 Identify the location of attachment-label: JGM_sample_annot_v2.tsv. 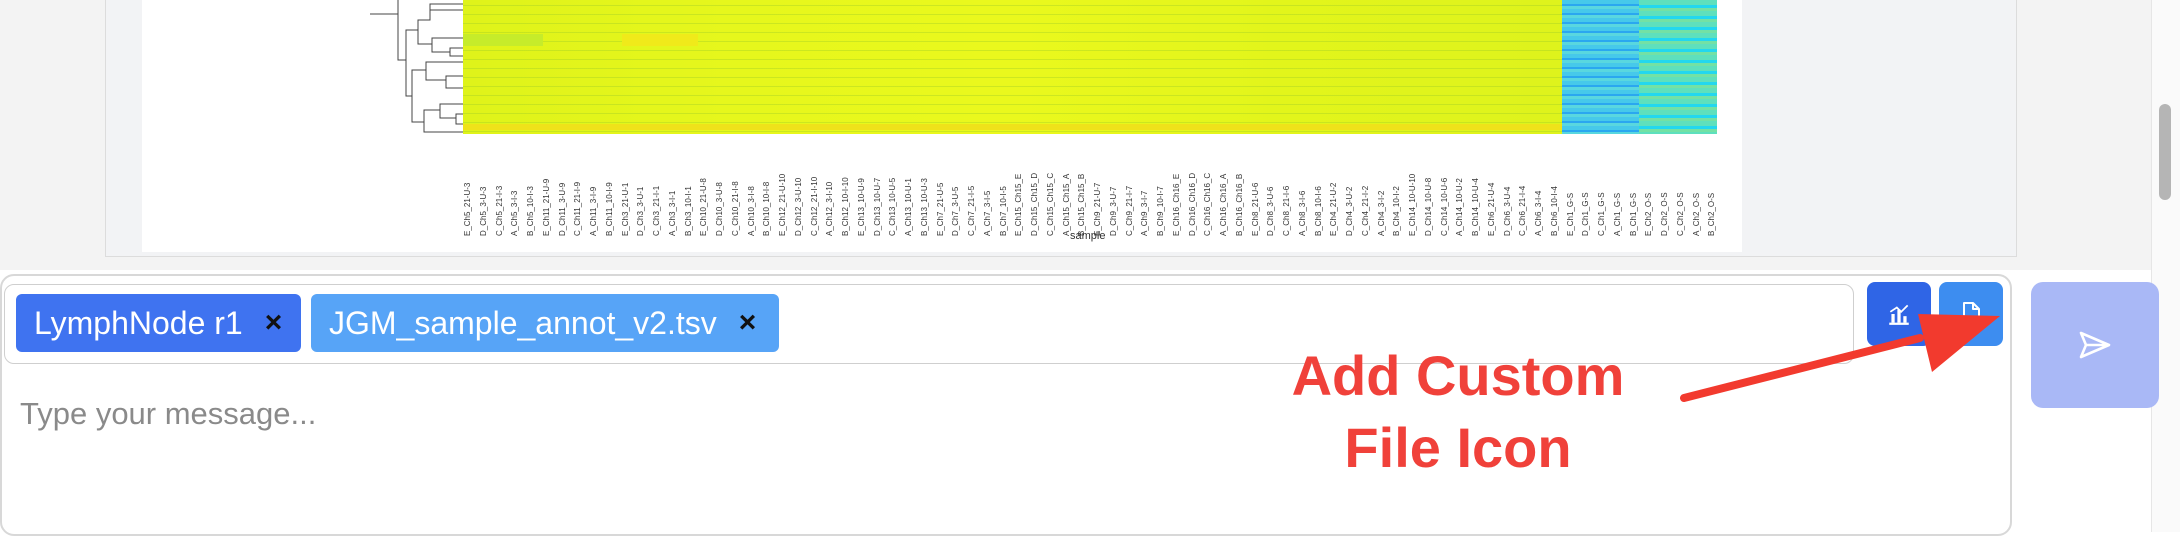
(523, 322).